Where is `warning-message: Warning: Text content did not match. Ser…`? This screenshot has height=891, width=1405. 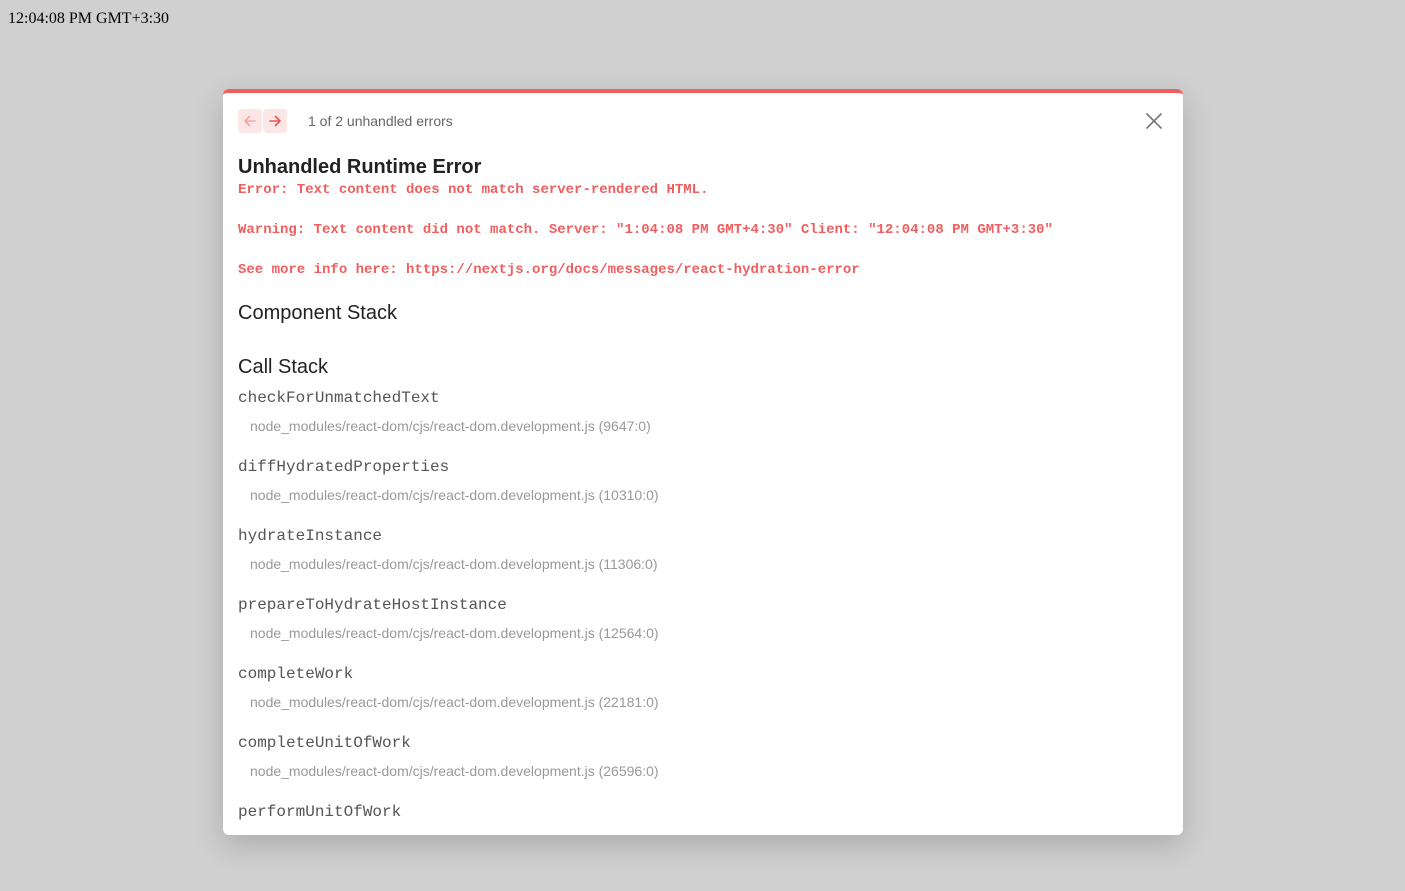
warning-message: Warning: Text content did not match. Ser… is located at coordinates (645, 230).